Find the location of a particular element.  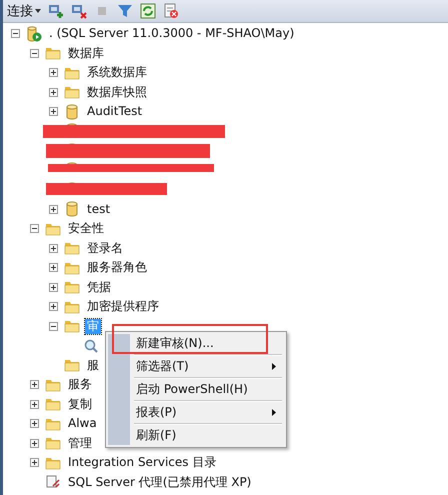

tree-item: Alwa is located at coordinates (82, 424).